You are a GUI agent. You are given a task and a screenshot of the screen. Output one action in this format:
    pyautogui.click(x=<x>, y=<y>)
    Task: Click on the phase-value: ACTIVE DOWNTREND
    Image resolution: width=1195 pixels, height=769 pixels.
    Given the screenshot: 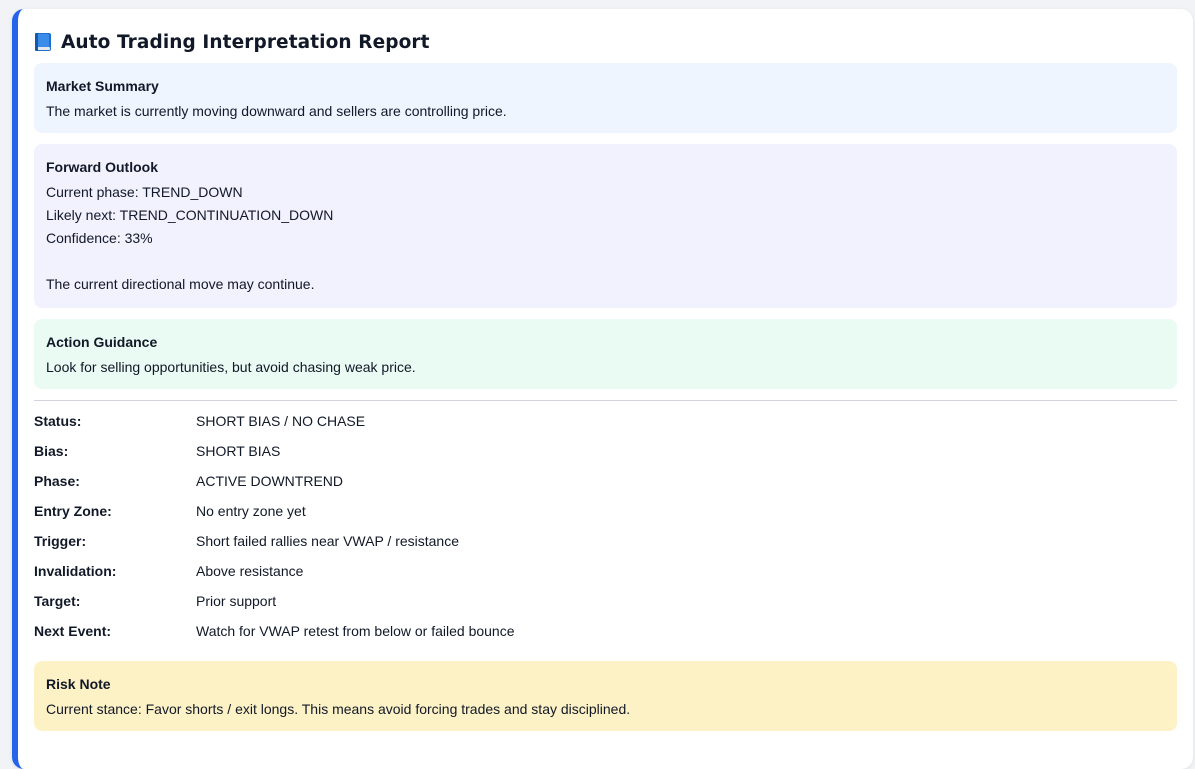 What is the action you would take?
    pyautogui.click(x=269, y=481)
    